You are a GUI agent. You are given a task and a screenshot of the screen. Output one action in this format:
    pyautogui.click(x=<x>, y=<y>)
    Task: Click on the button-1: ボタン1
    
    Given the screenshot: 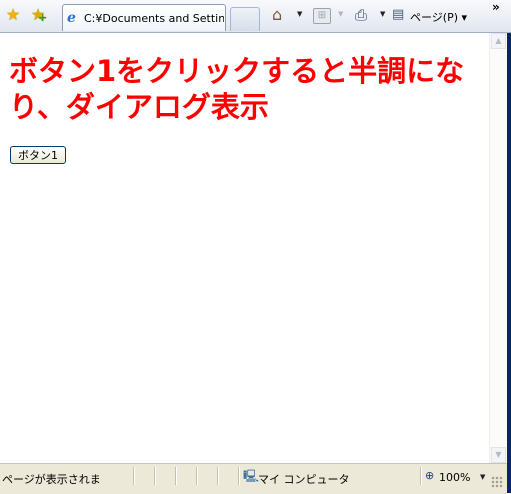 What is the action you would take?
    pyautogui.click(x=38, y=155)
    